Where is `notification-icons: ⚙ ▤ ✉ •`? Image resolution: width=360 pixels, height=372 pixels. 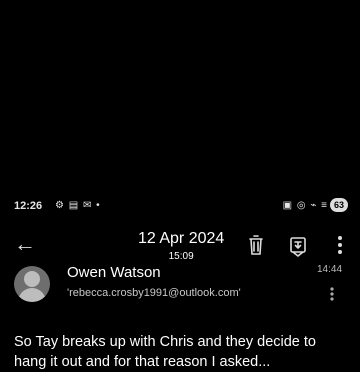 notification-icons: ⚙ ▤ ✉ • is located at coordinates (78, 205).